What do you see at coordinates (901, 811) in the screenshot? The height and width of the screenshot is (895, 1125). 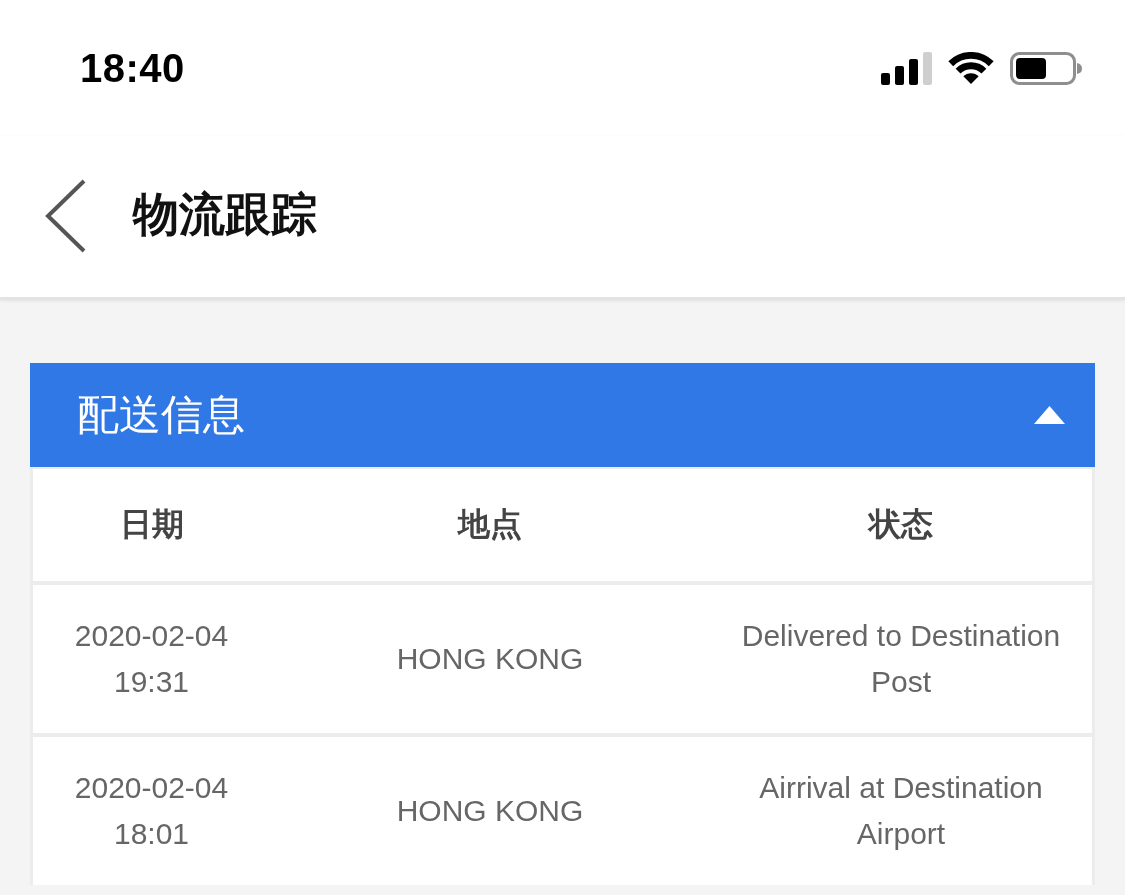 I see `table-cell: Airrival at Destination Airport` at bounding box center [901, 811].